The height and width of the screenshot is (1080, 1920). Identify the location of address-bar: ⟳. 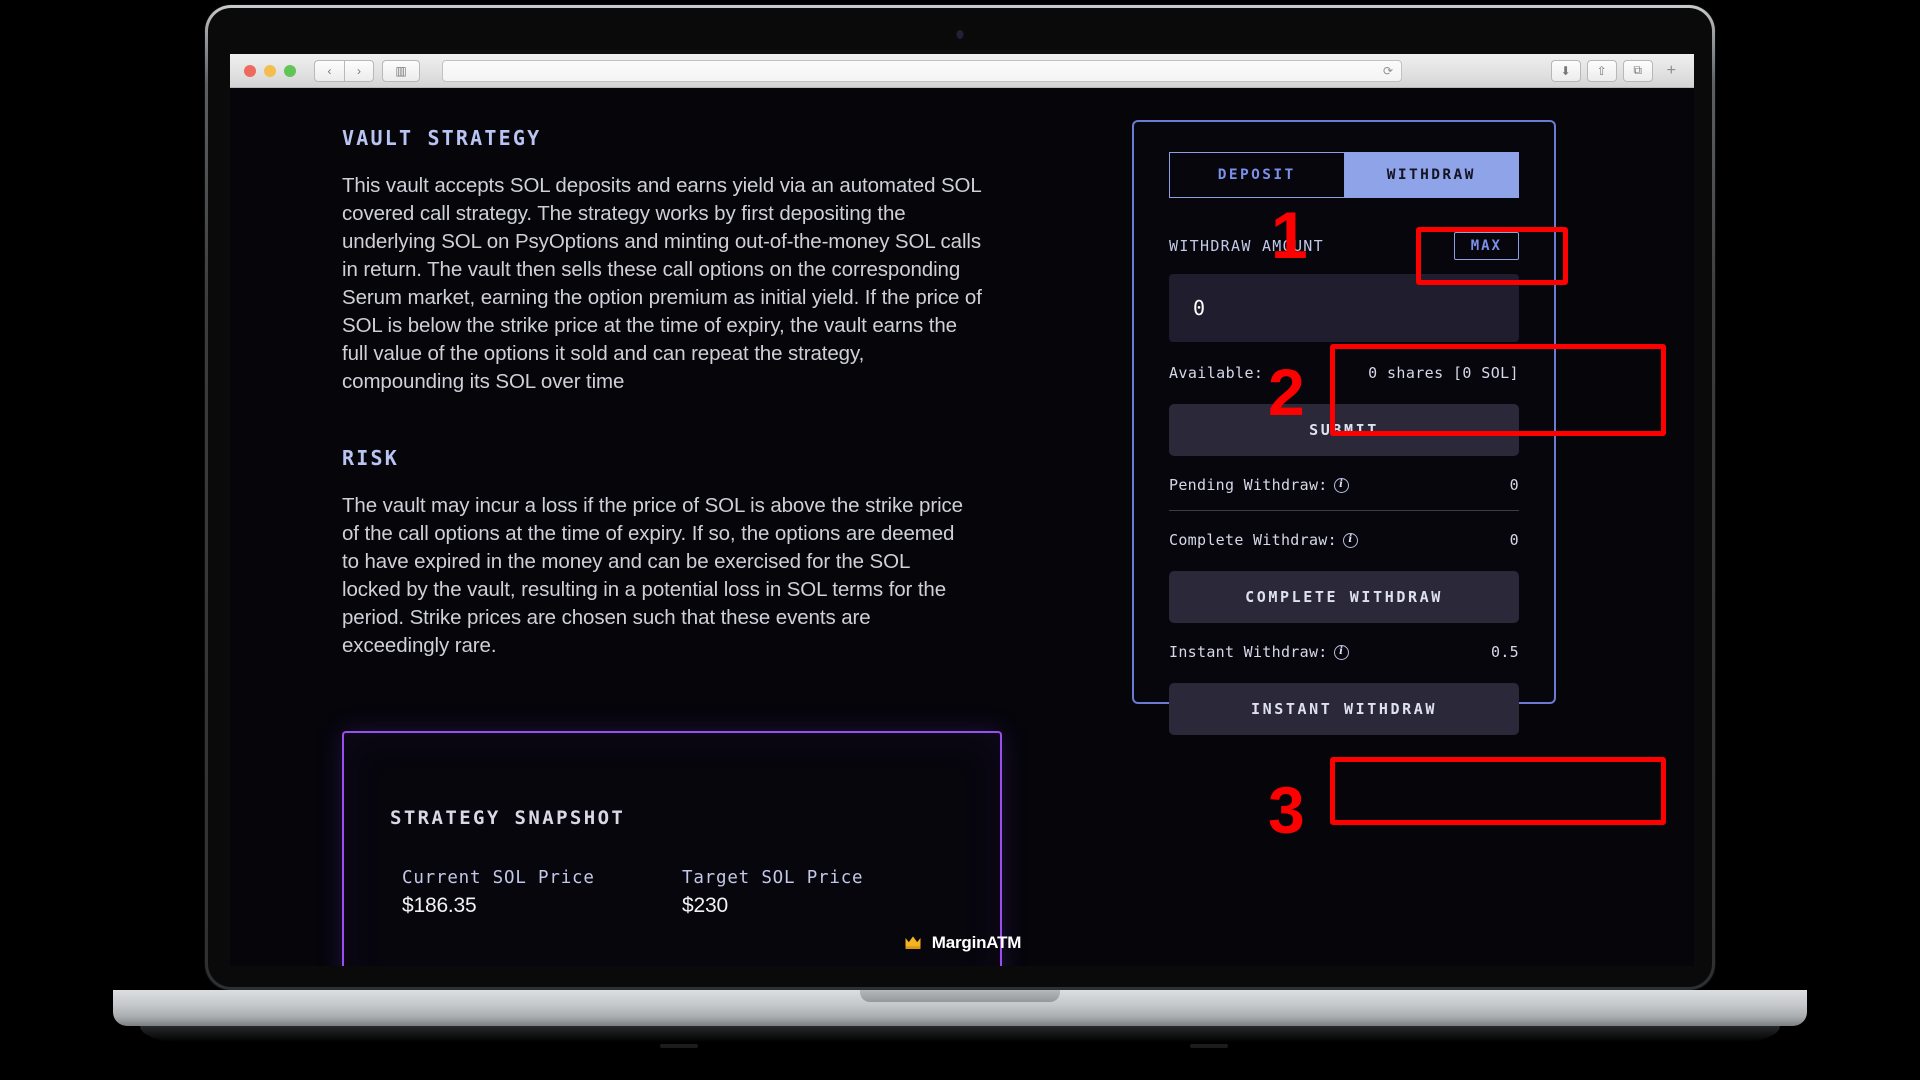
(922, 70).